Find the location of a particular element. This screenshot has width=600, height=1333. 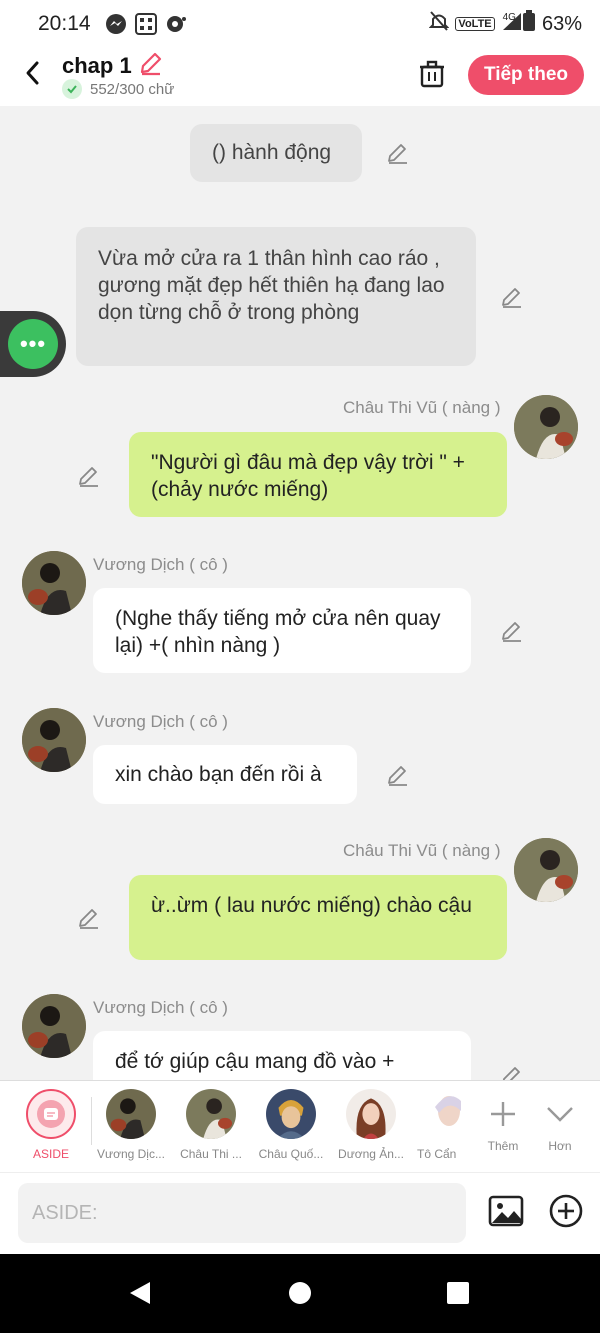

message-input is located at coordinates (242, 1213).